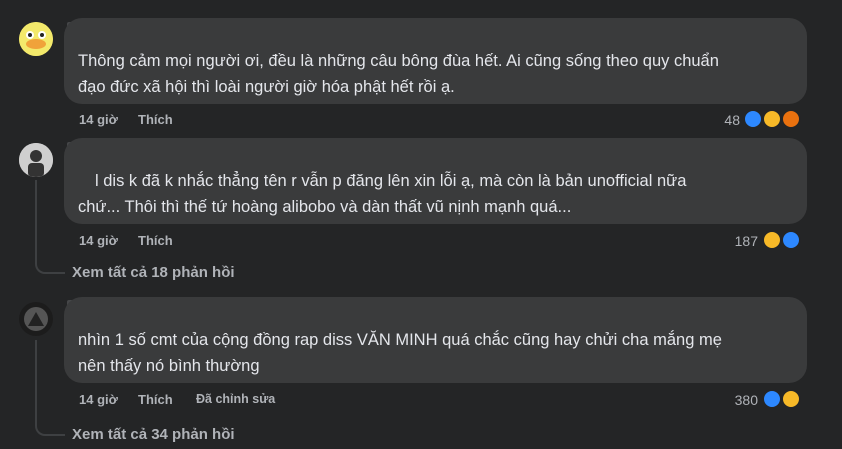 The width and height of the screenshot is (842, 449). I want to click on avatar-dark, so click(36, 319).